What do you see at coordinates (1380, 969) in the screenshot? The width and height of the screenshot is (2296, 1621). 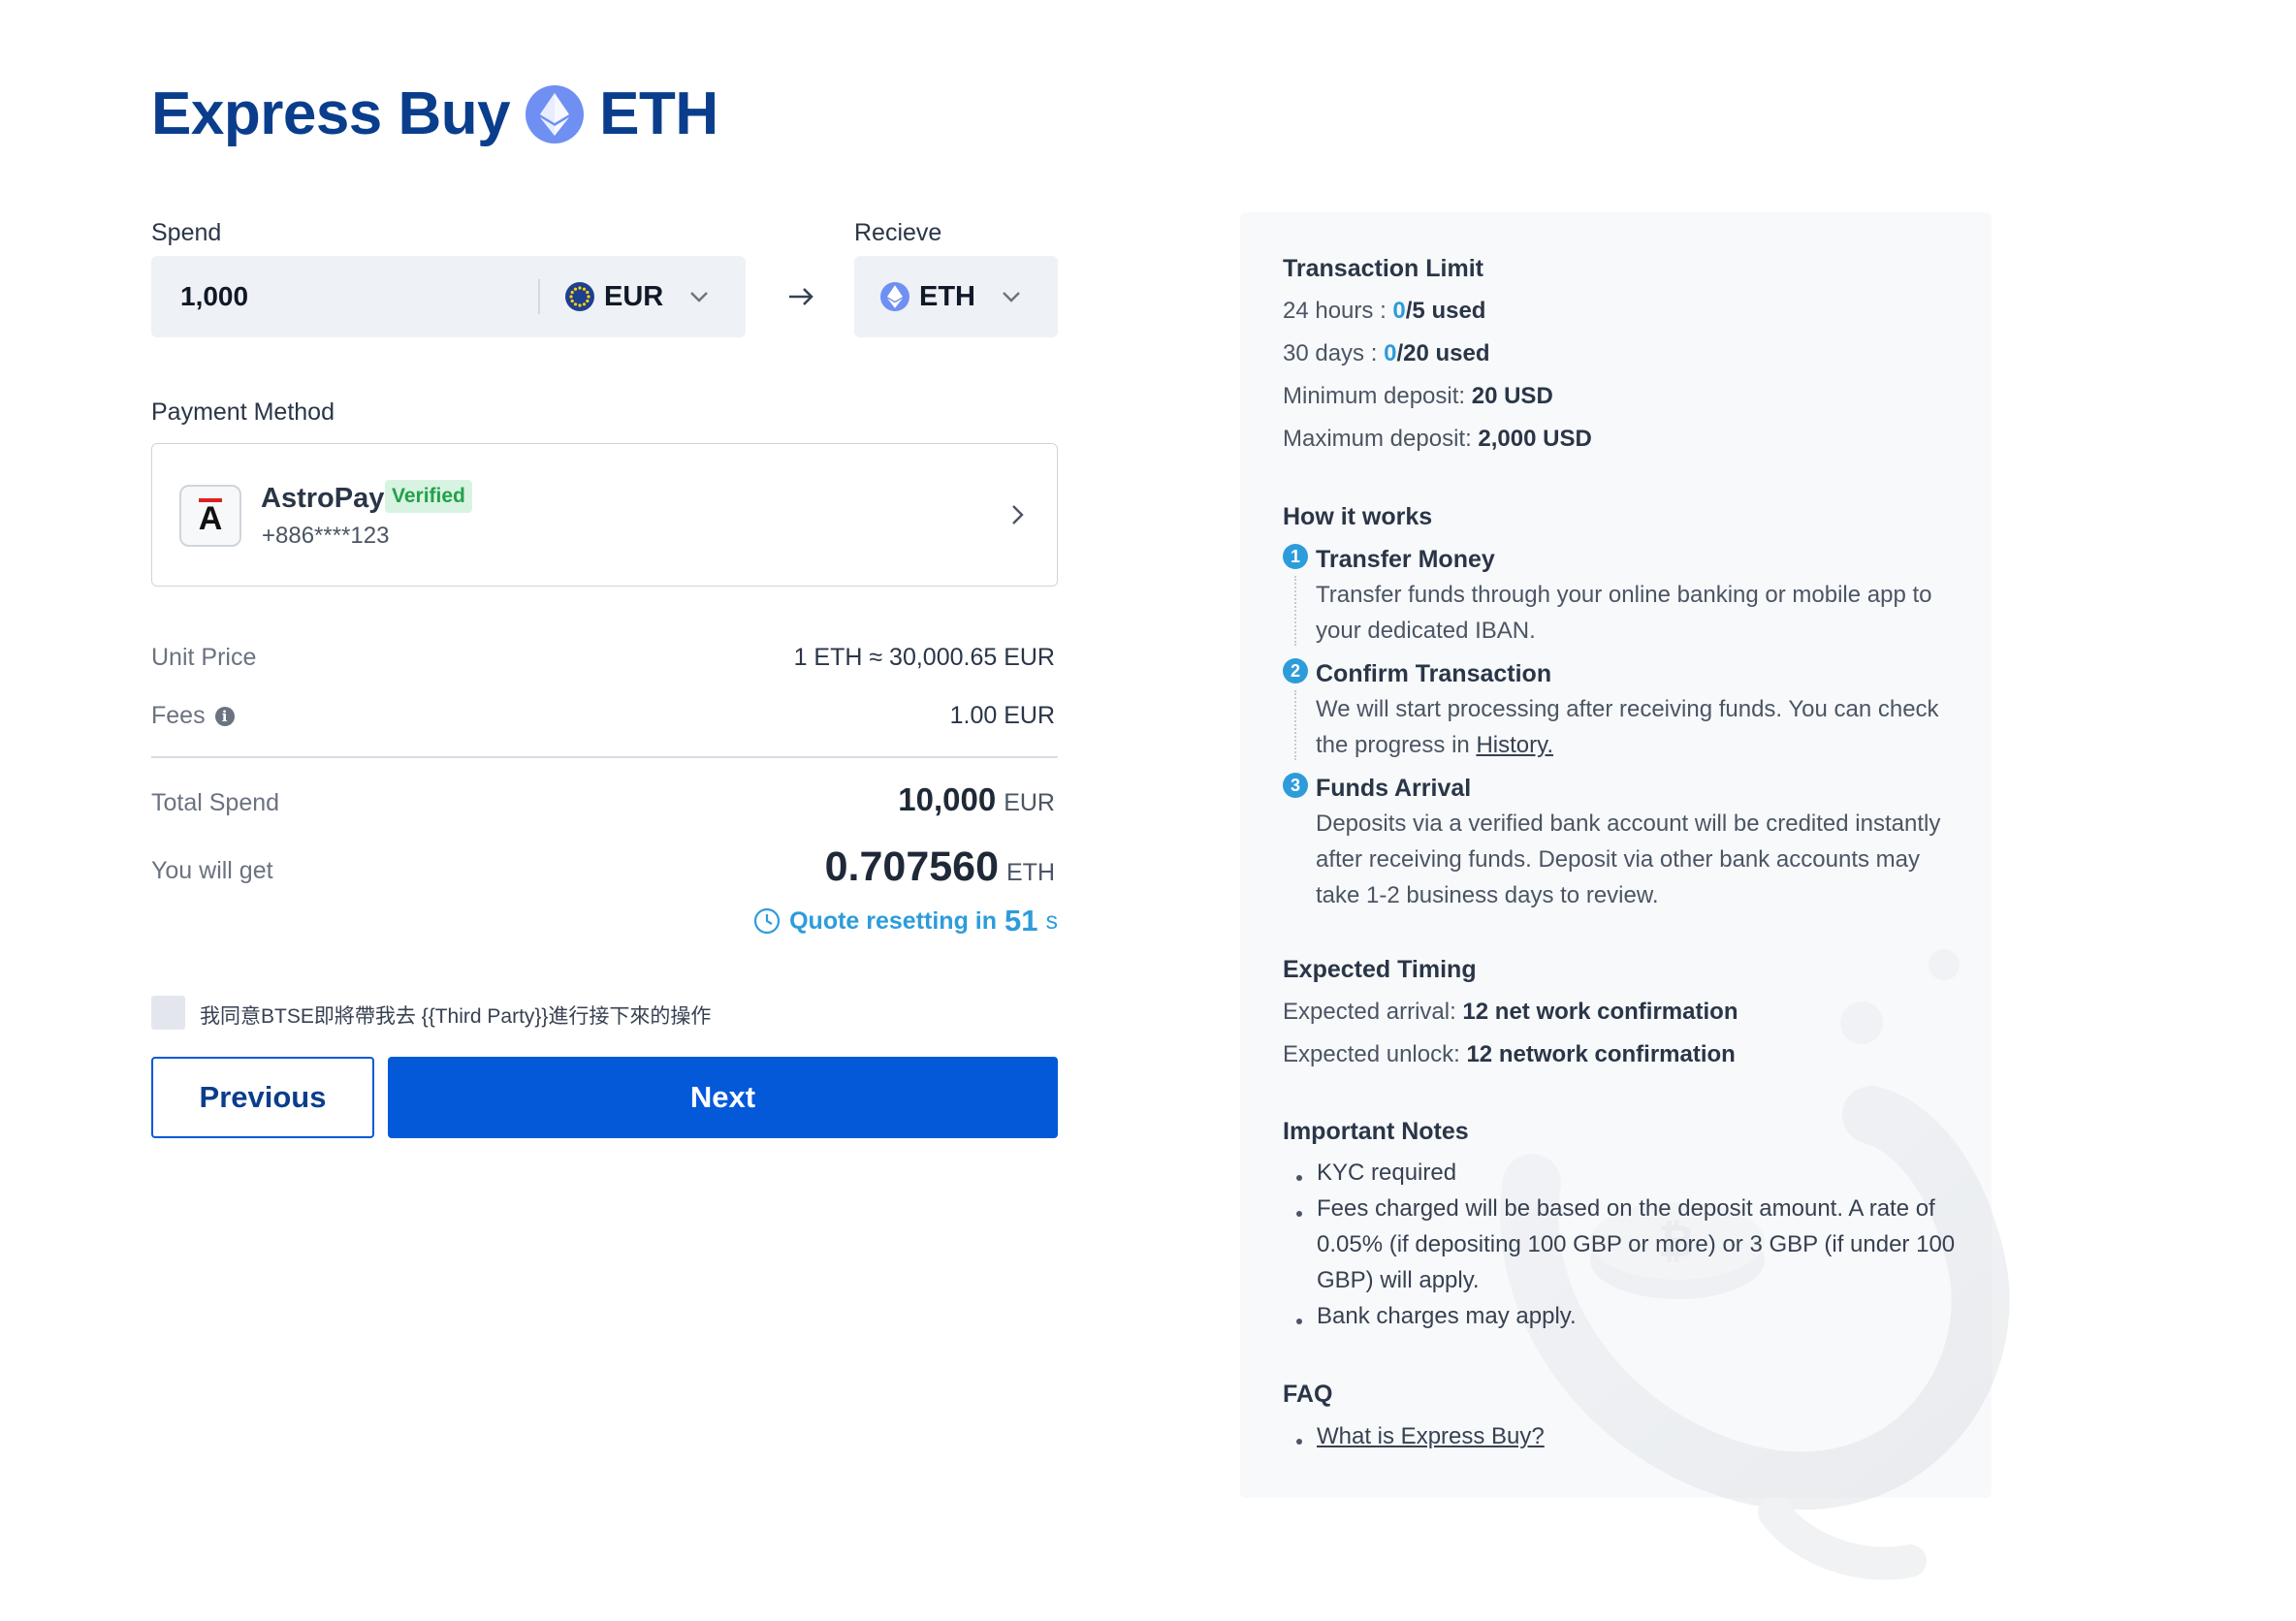 I see `expected-timing-title: Expected Timing` at bounding box center [1380, 969].